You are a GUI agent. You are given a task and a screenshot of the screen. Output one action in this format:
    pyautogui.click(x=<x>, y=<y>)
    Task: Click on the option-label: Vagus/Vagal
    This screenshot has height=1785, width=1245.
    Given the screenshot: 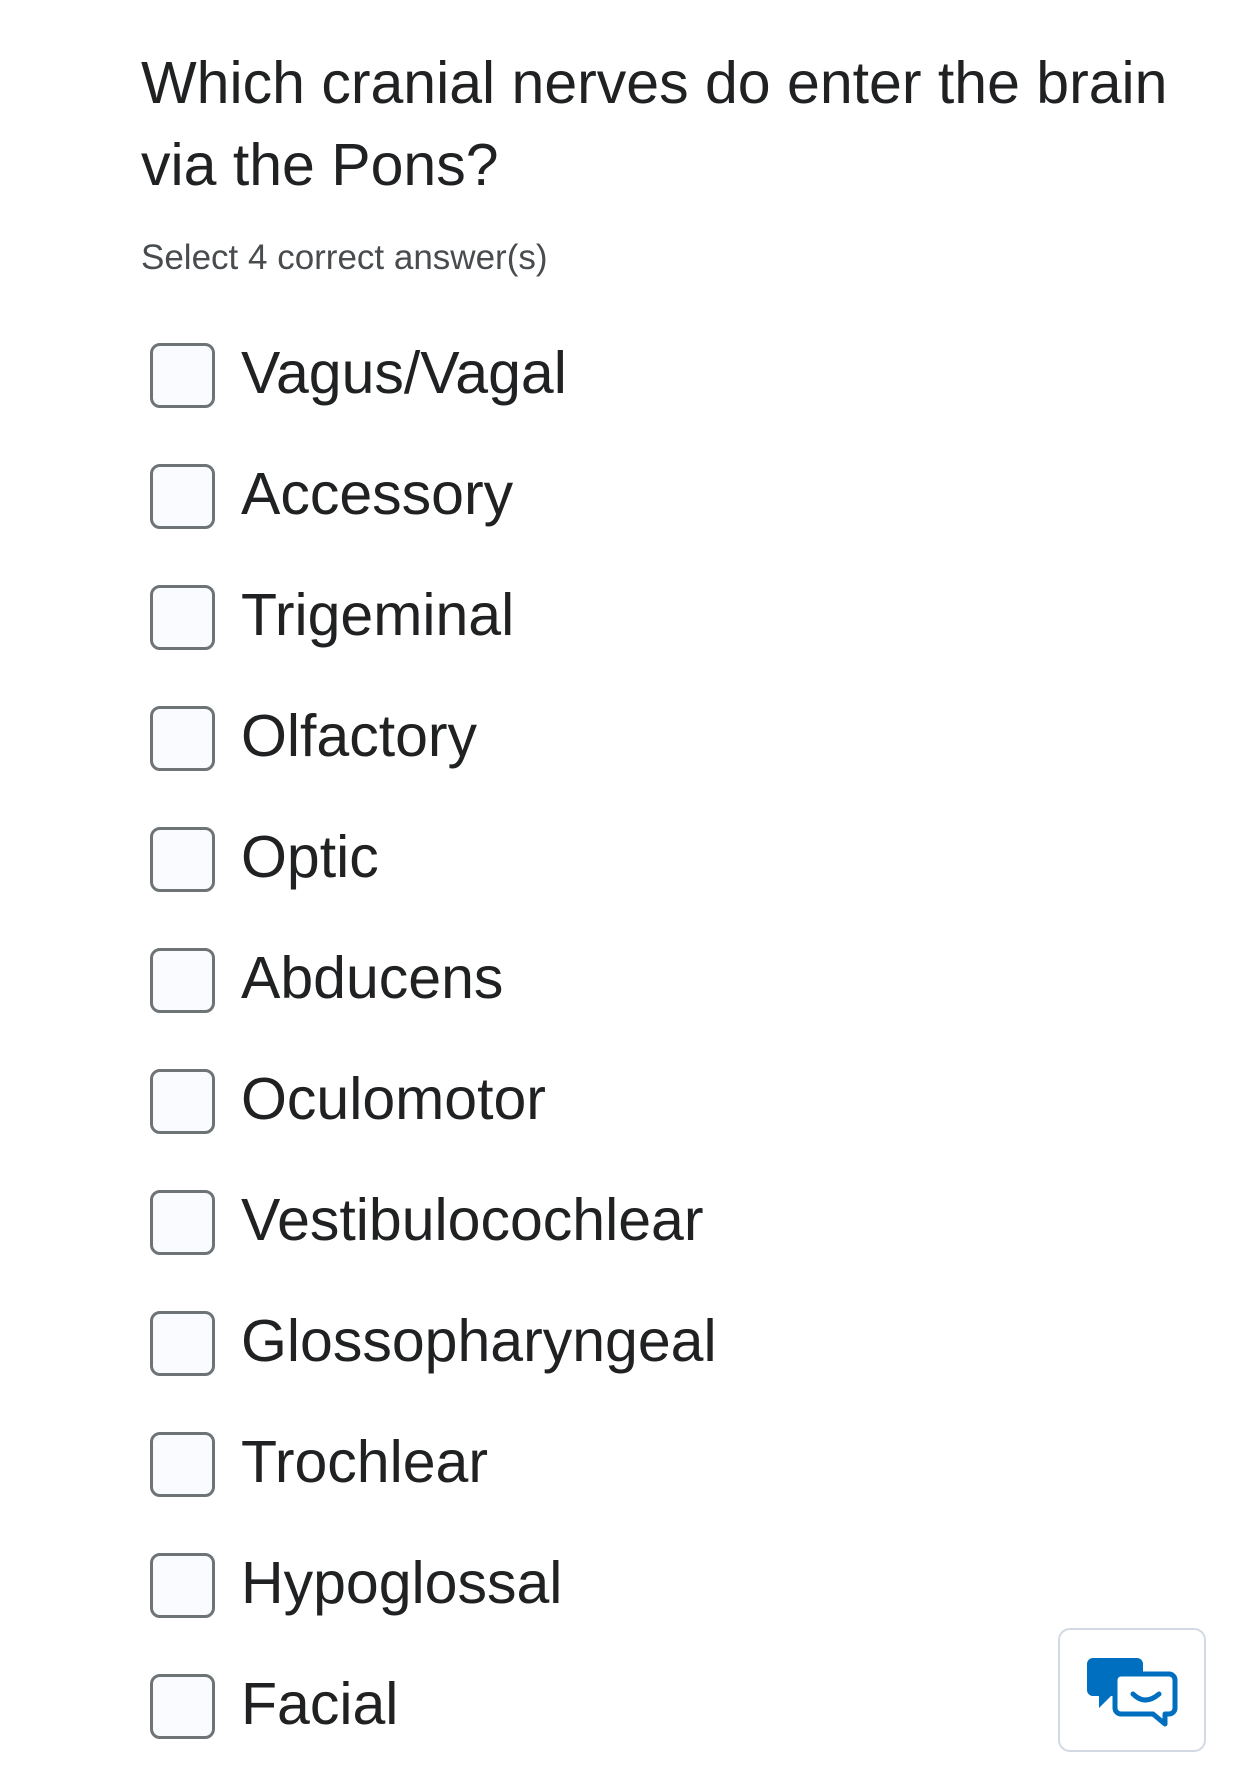 What is the action you would take?
    pyautogui.click(x=404, y=373)
    